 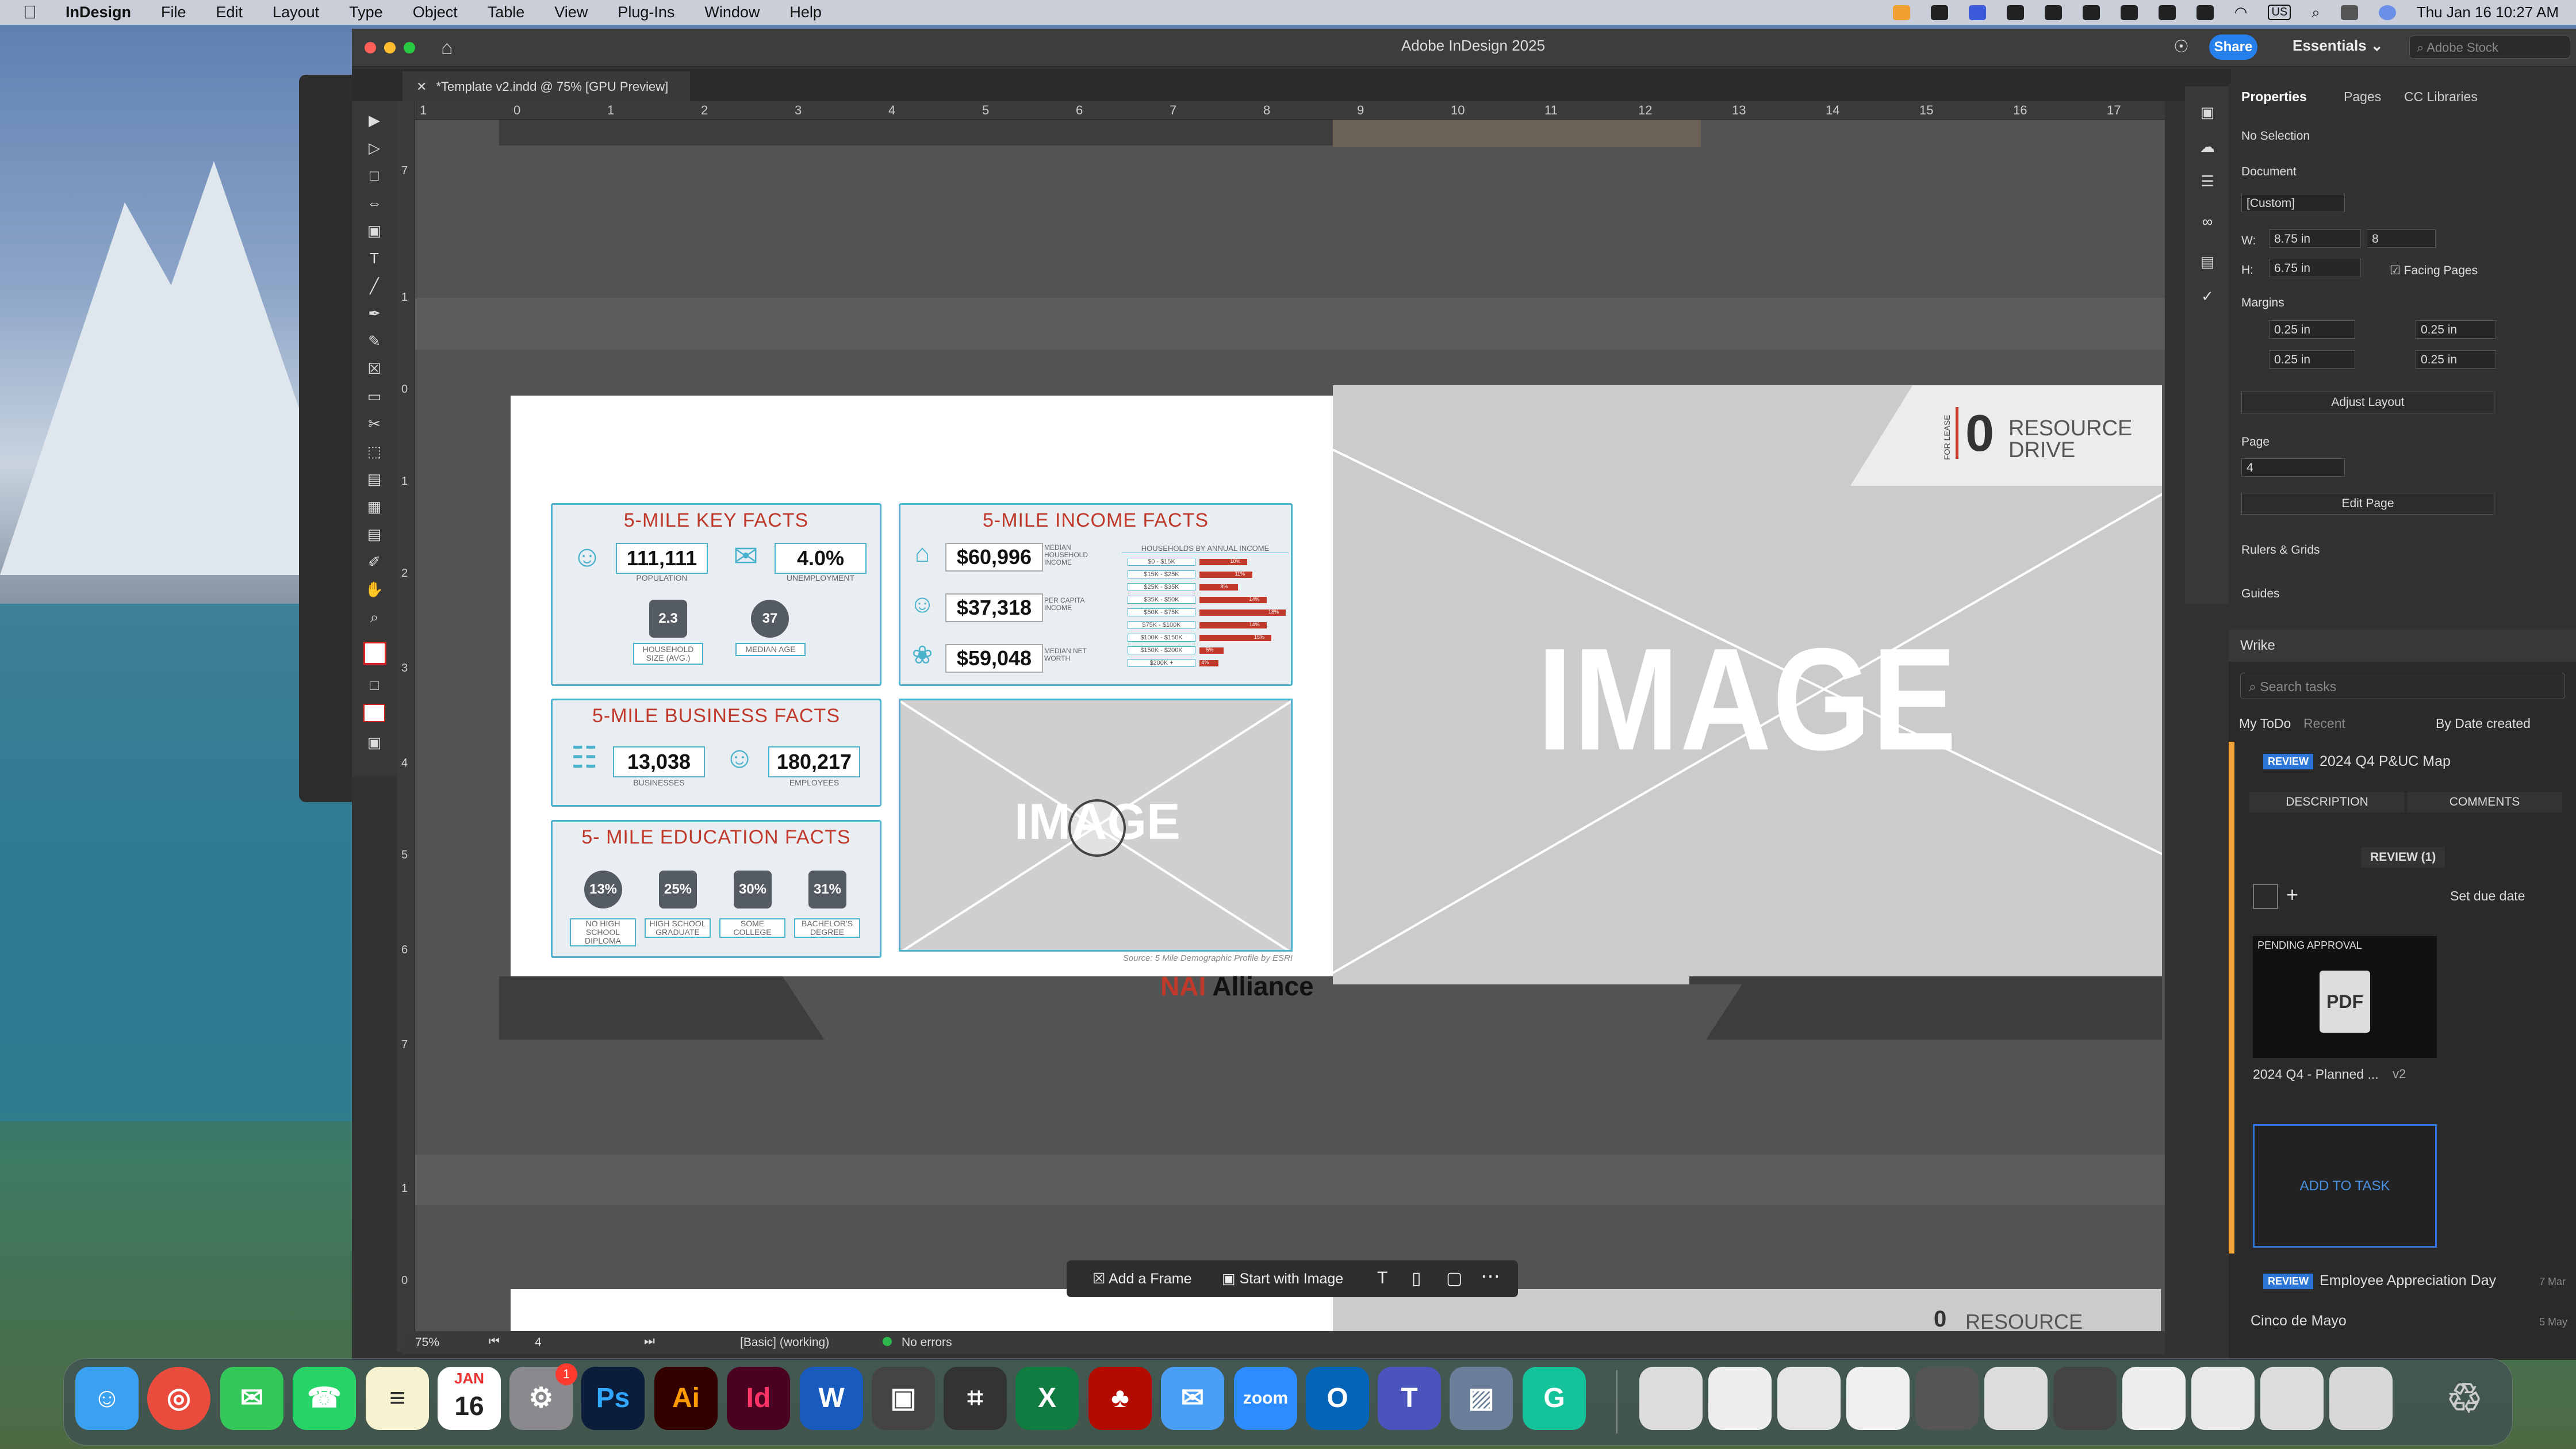 What do you see at coordinates (2205, 12) in the screenshot?
I see `battery-icon` at bounding box center [2205, 12].